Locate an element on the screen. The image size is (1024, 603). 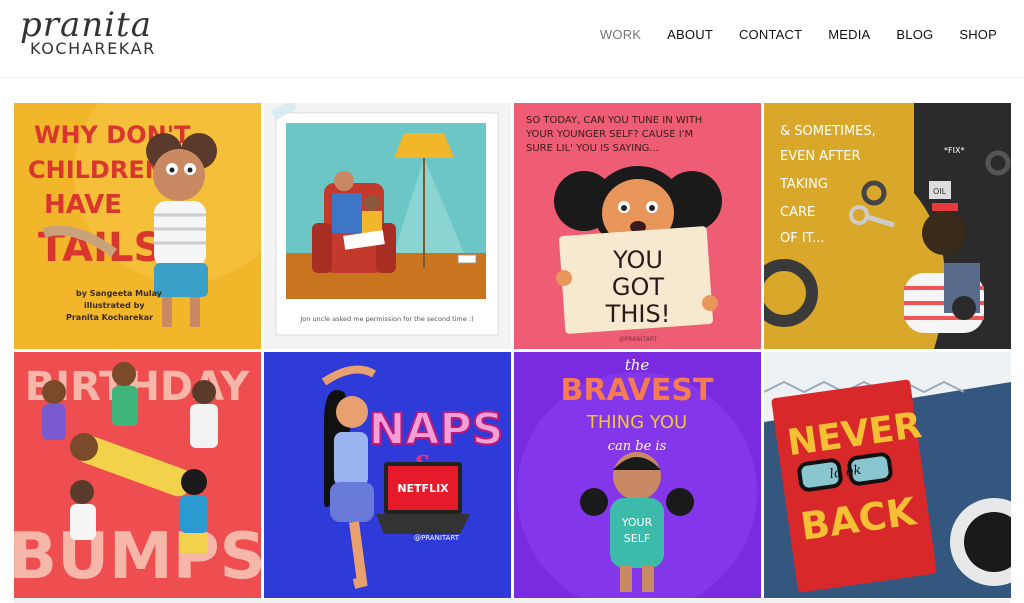
fix-oil: OIL is located at coordinates (940, 191).